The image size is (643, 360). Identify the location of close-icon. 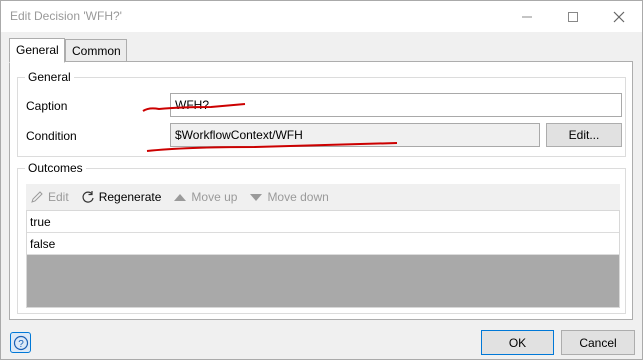
(619, 16).